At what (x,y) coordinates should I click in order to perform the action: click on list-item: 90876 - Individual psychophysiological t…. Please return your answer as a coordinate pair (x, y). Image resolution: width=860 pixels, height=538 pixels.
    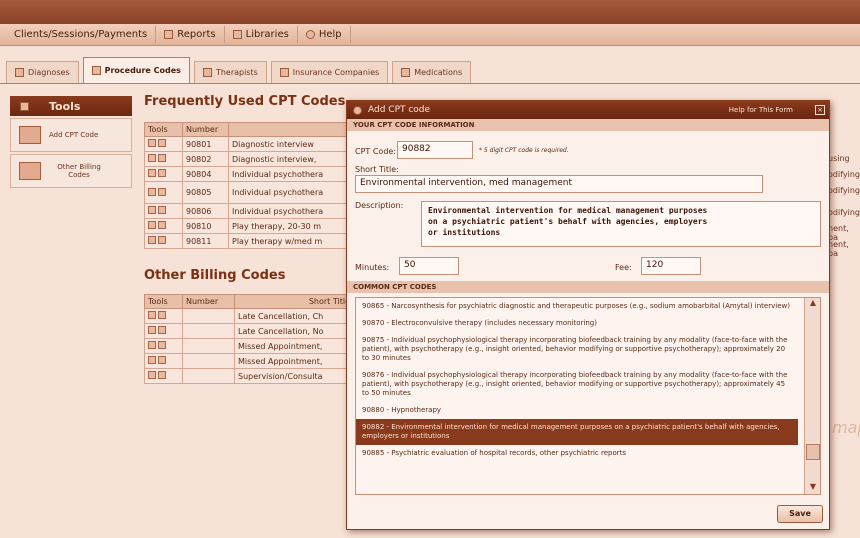
    Looking at the image, I should click on (577, 384).